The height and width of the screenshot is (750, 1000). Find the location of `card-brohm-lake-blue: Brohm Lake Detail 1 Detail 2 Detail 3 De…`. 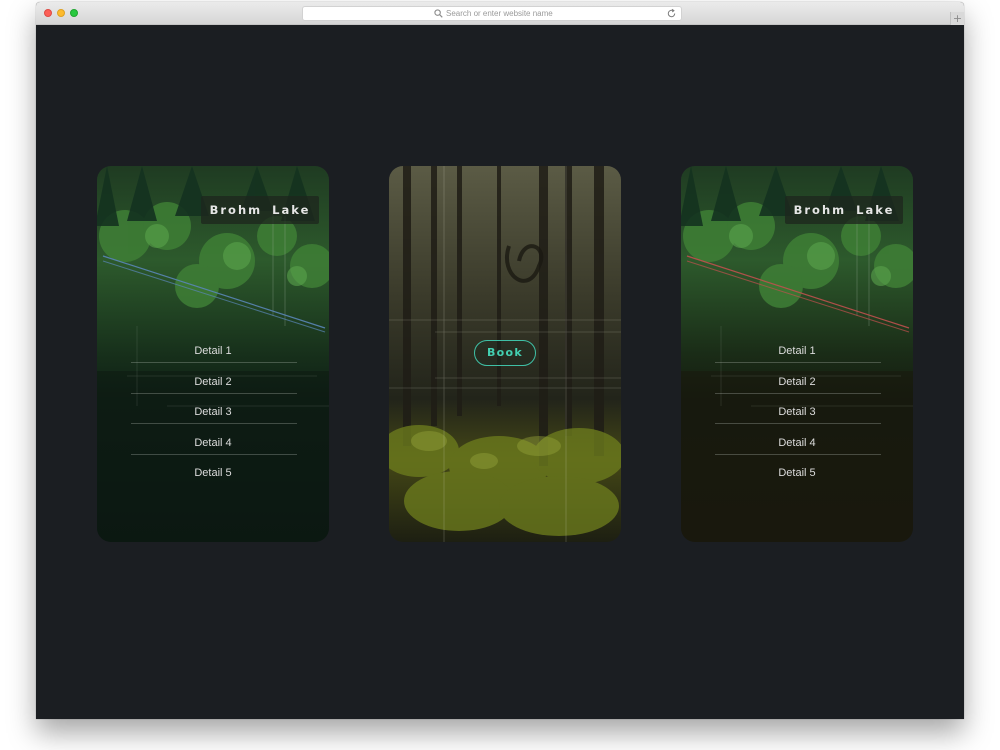

card-brohm-lake-blue: Brohm Lake Detail 1 Detail 2 Detail 3 De… is located at coordinates (213, 354).